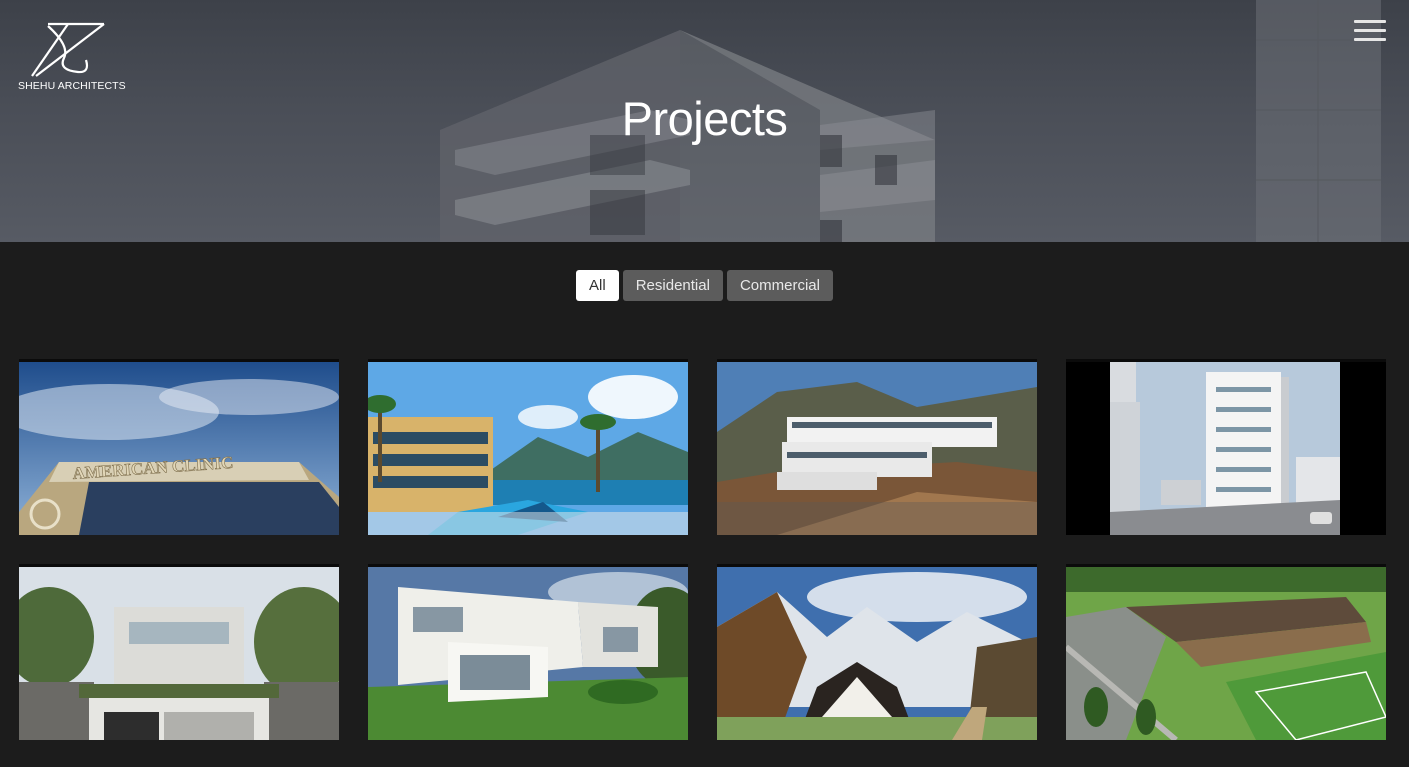  Describe the element at coordinates (1370, 21) in the screenshot. I see `hamburger-icon` at that location.